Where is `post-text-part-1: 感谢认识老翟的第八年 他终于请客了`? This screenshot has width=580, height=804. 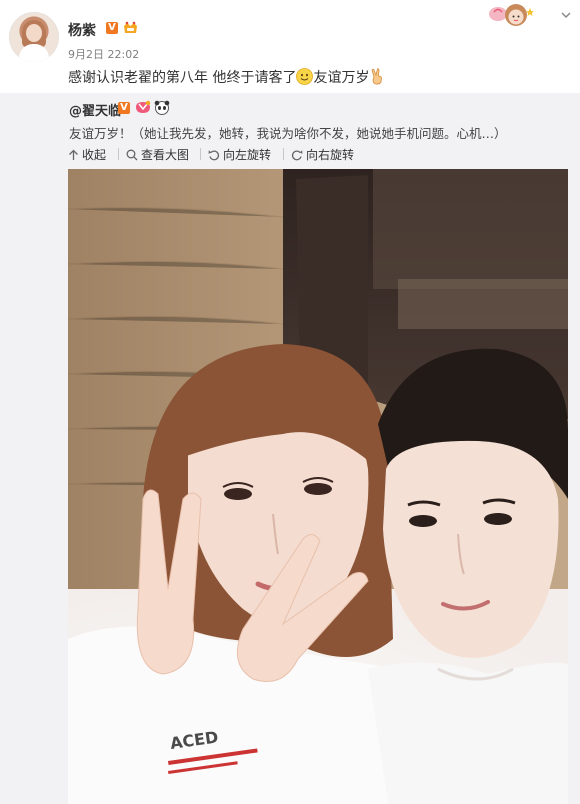
post-text-part-1: 感谢认识老翟的第八年 他终于请客了 is located at coordinates (182, 78).